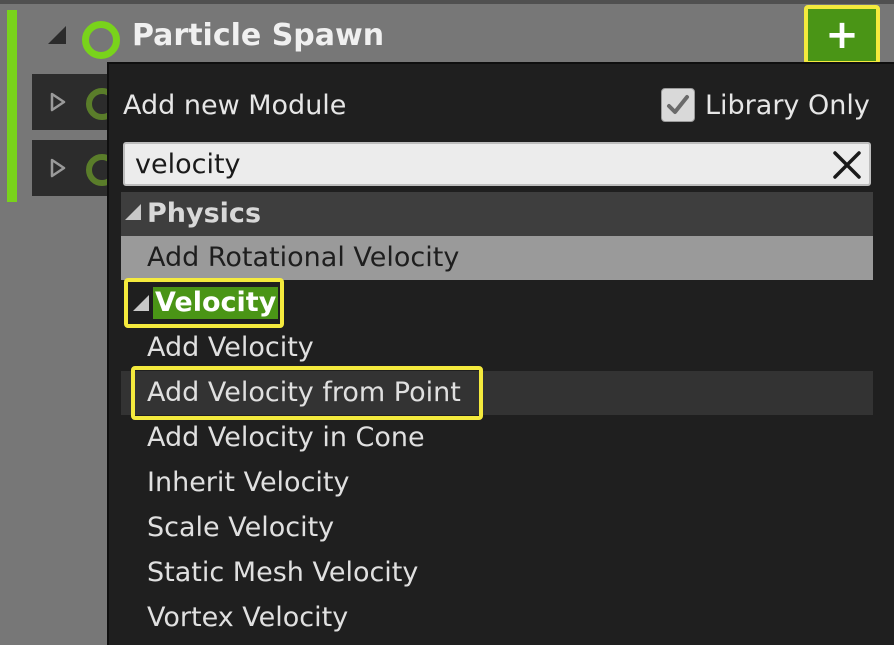 This screenshot has height=645, width=894. I want to click on item-label: Add Velocity, so click(230, 347).